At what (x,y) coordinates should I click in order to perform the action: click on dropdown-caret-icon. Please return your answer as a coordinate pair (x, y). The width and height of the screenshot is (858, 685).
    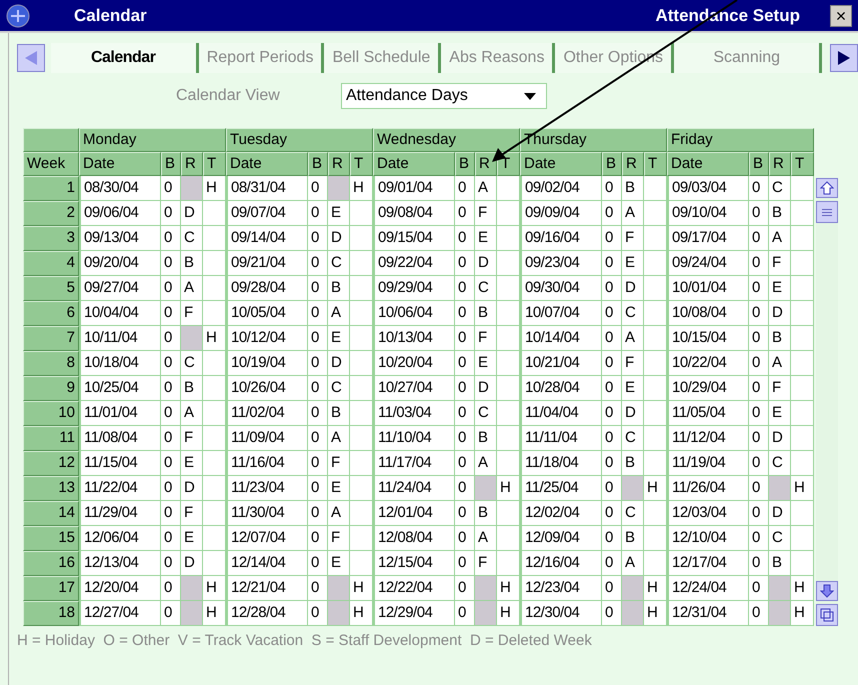
    Looking at the image, I should click on (530, 96).